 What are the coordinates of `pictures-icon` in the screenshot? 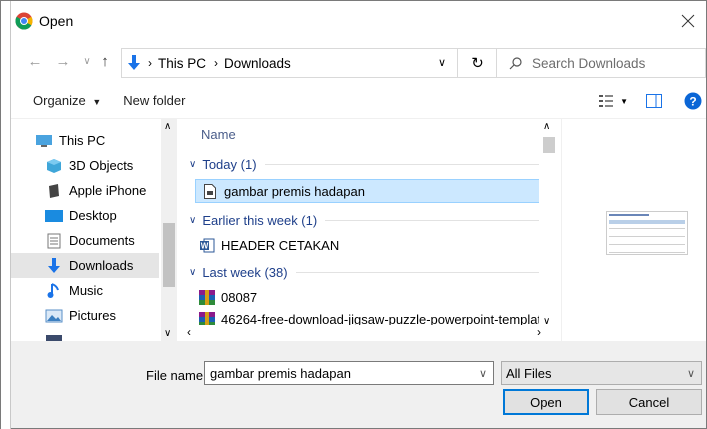 It's located at (54, 316).